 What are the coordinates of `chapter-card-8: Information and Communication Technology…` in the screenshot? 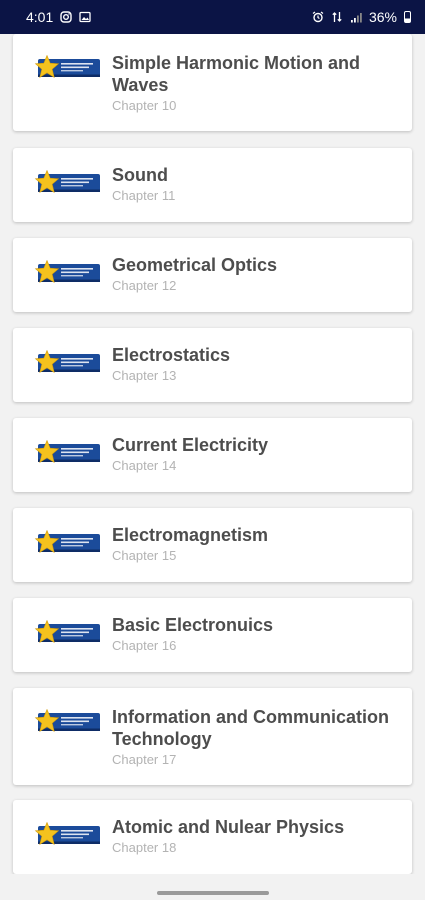 It's located at (212, 736).